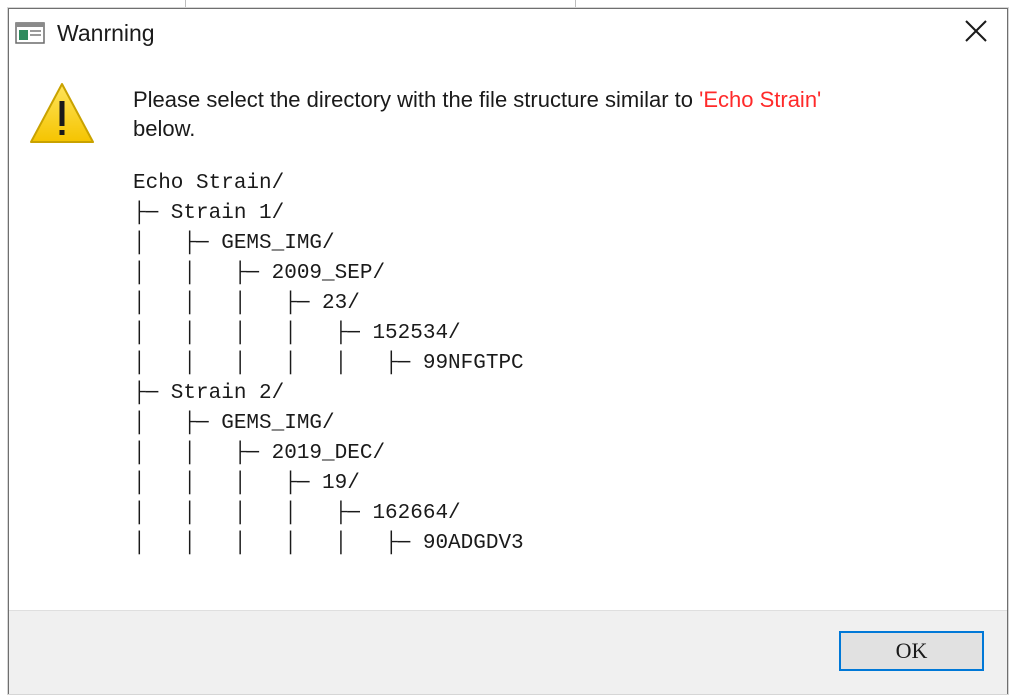 Image resolution: width=1012 pixels, height=698 pixels. Describe the element at coordinates (328, 543) in the screenshot. I see `tree-line: │ │ │ │ │ ├─ 90ADGDV3` at that location.